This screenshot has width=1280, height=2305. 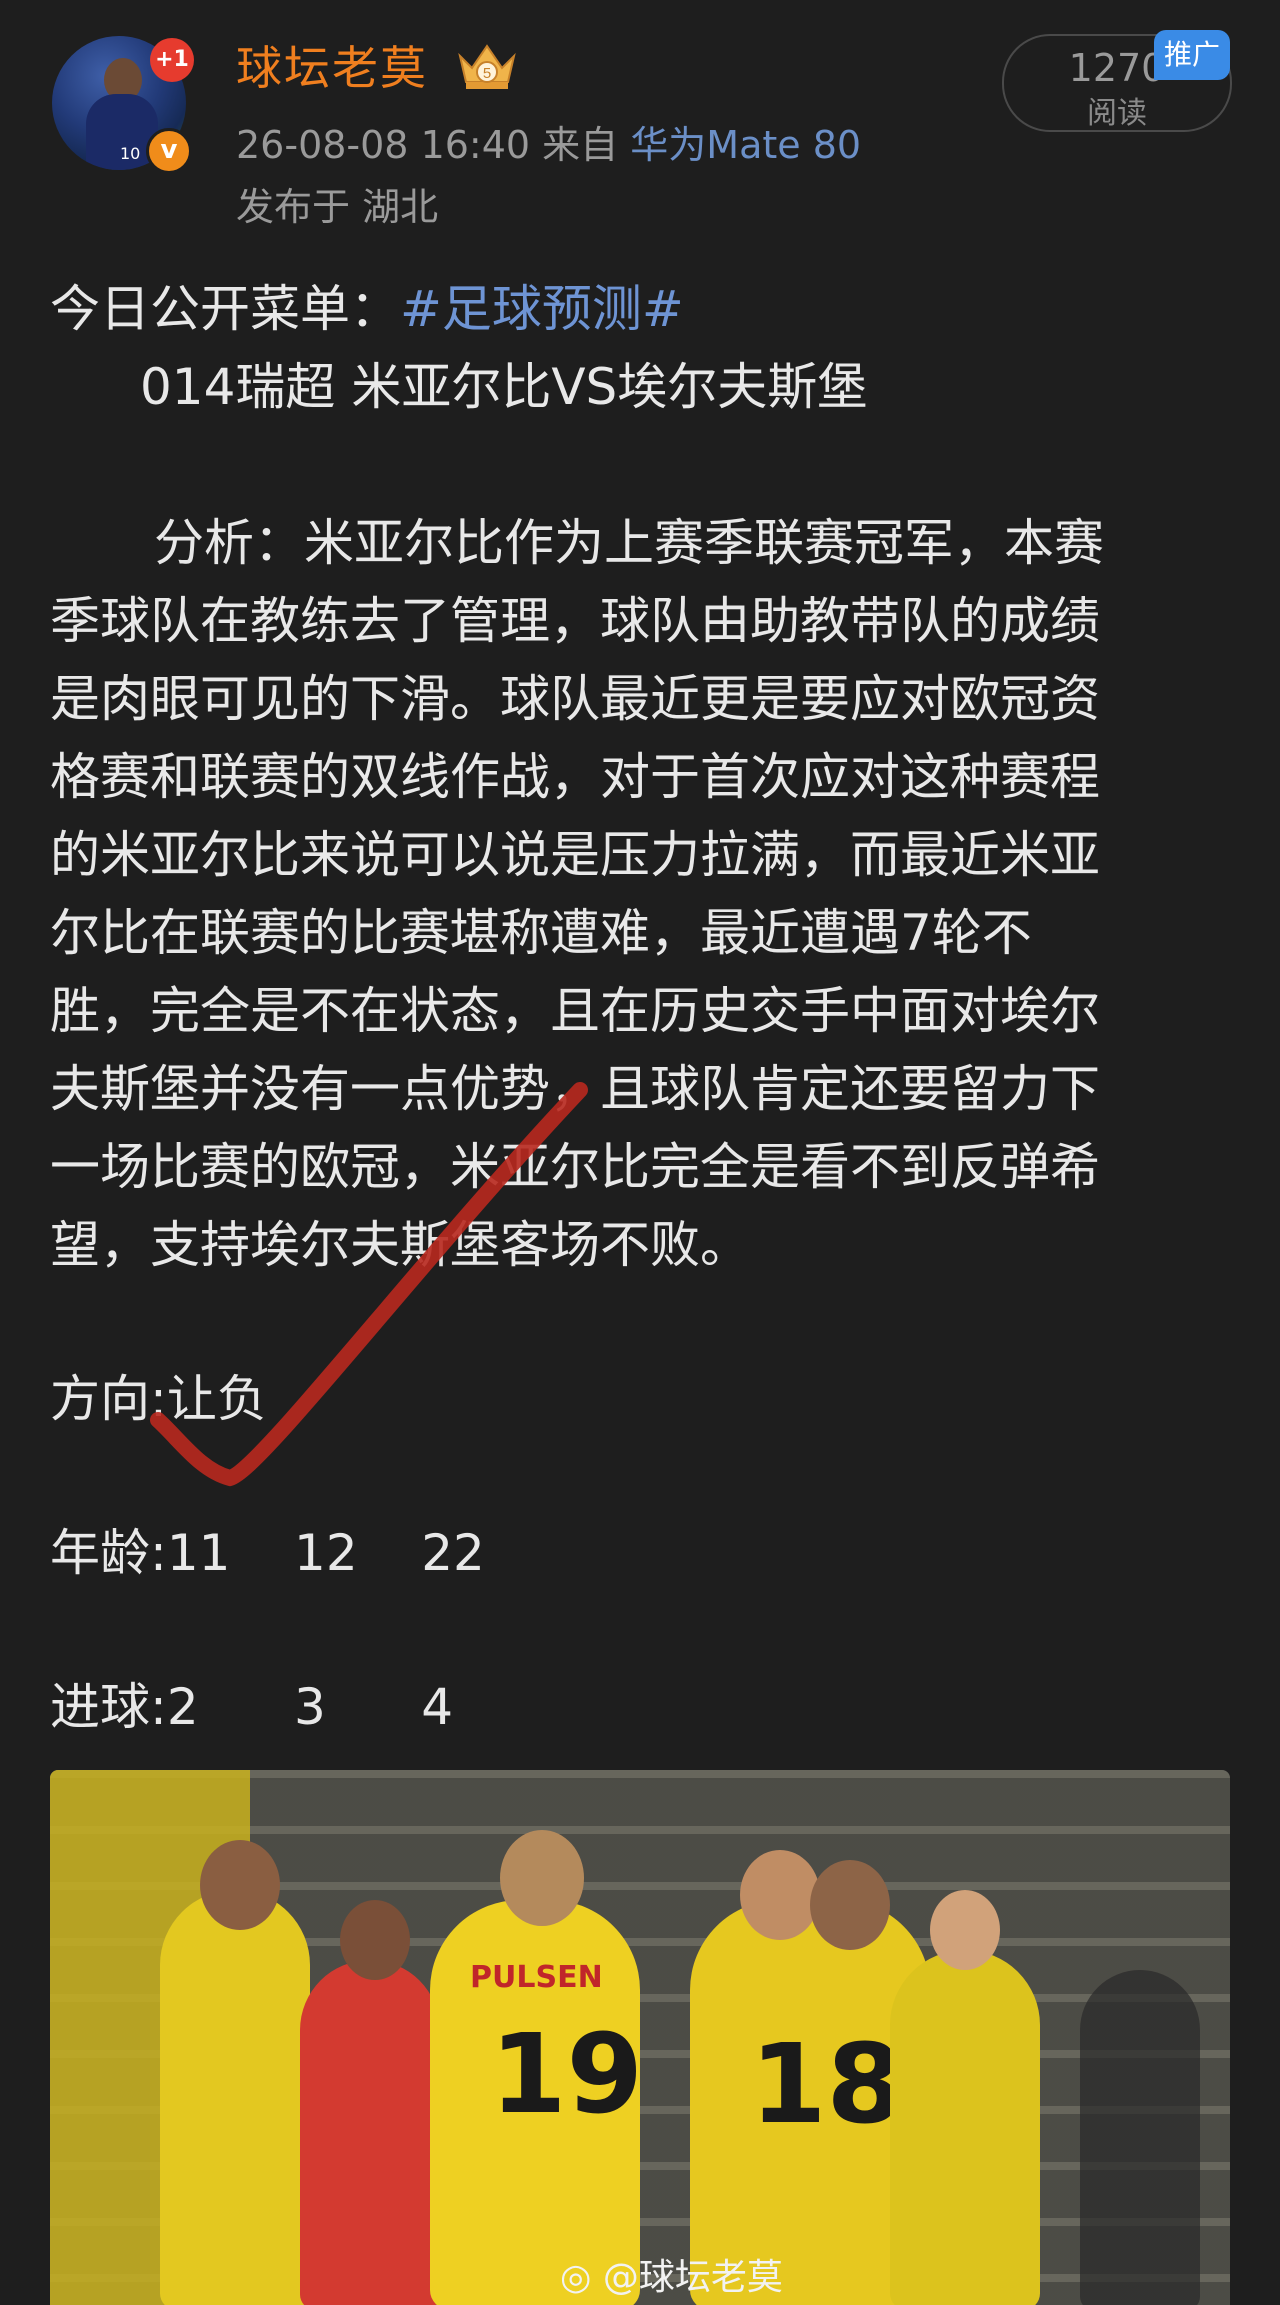 What do you see at coordinates (1192, 55) in the screenshot?
I see `promo-badge: 推广` at bounding box center [1192, 55].